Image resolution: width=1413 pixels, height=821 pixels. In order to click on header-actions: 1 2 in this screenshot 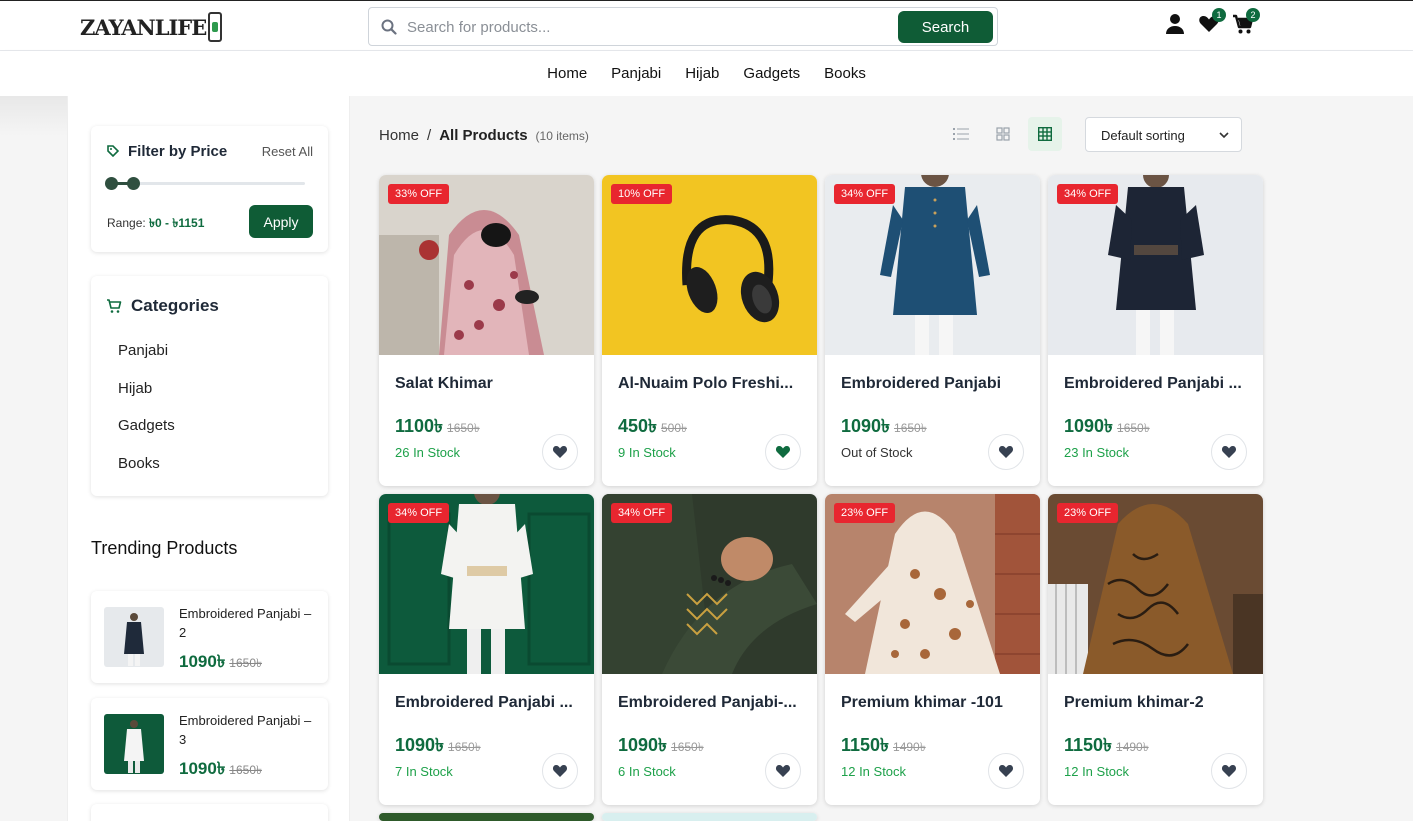, I will do `click(1212, 22)`.